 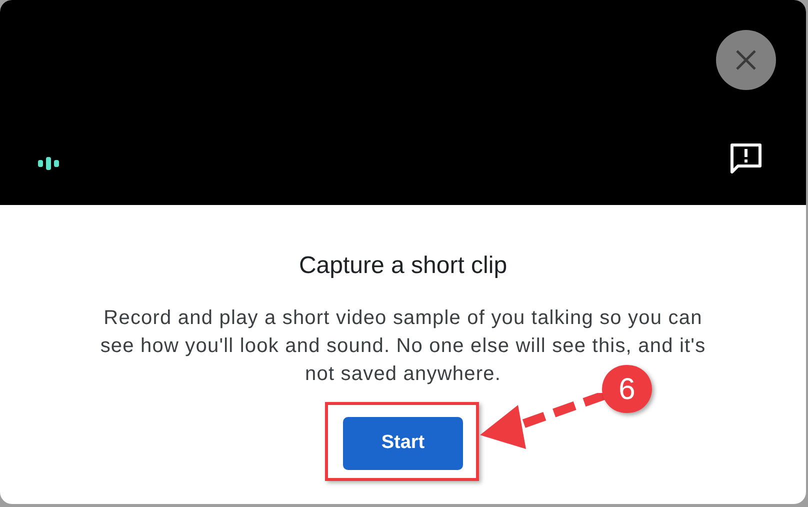 What do you see at coordinates (403, 266) in the screenshot?
I see `dialog-title: Capture a short clip` at bounding box center [403, 266].